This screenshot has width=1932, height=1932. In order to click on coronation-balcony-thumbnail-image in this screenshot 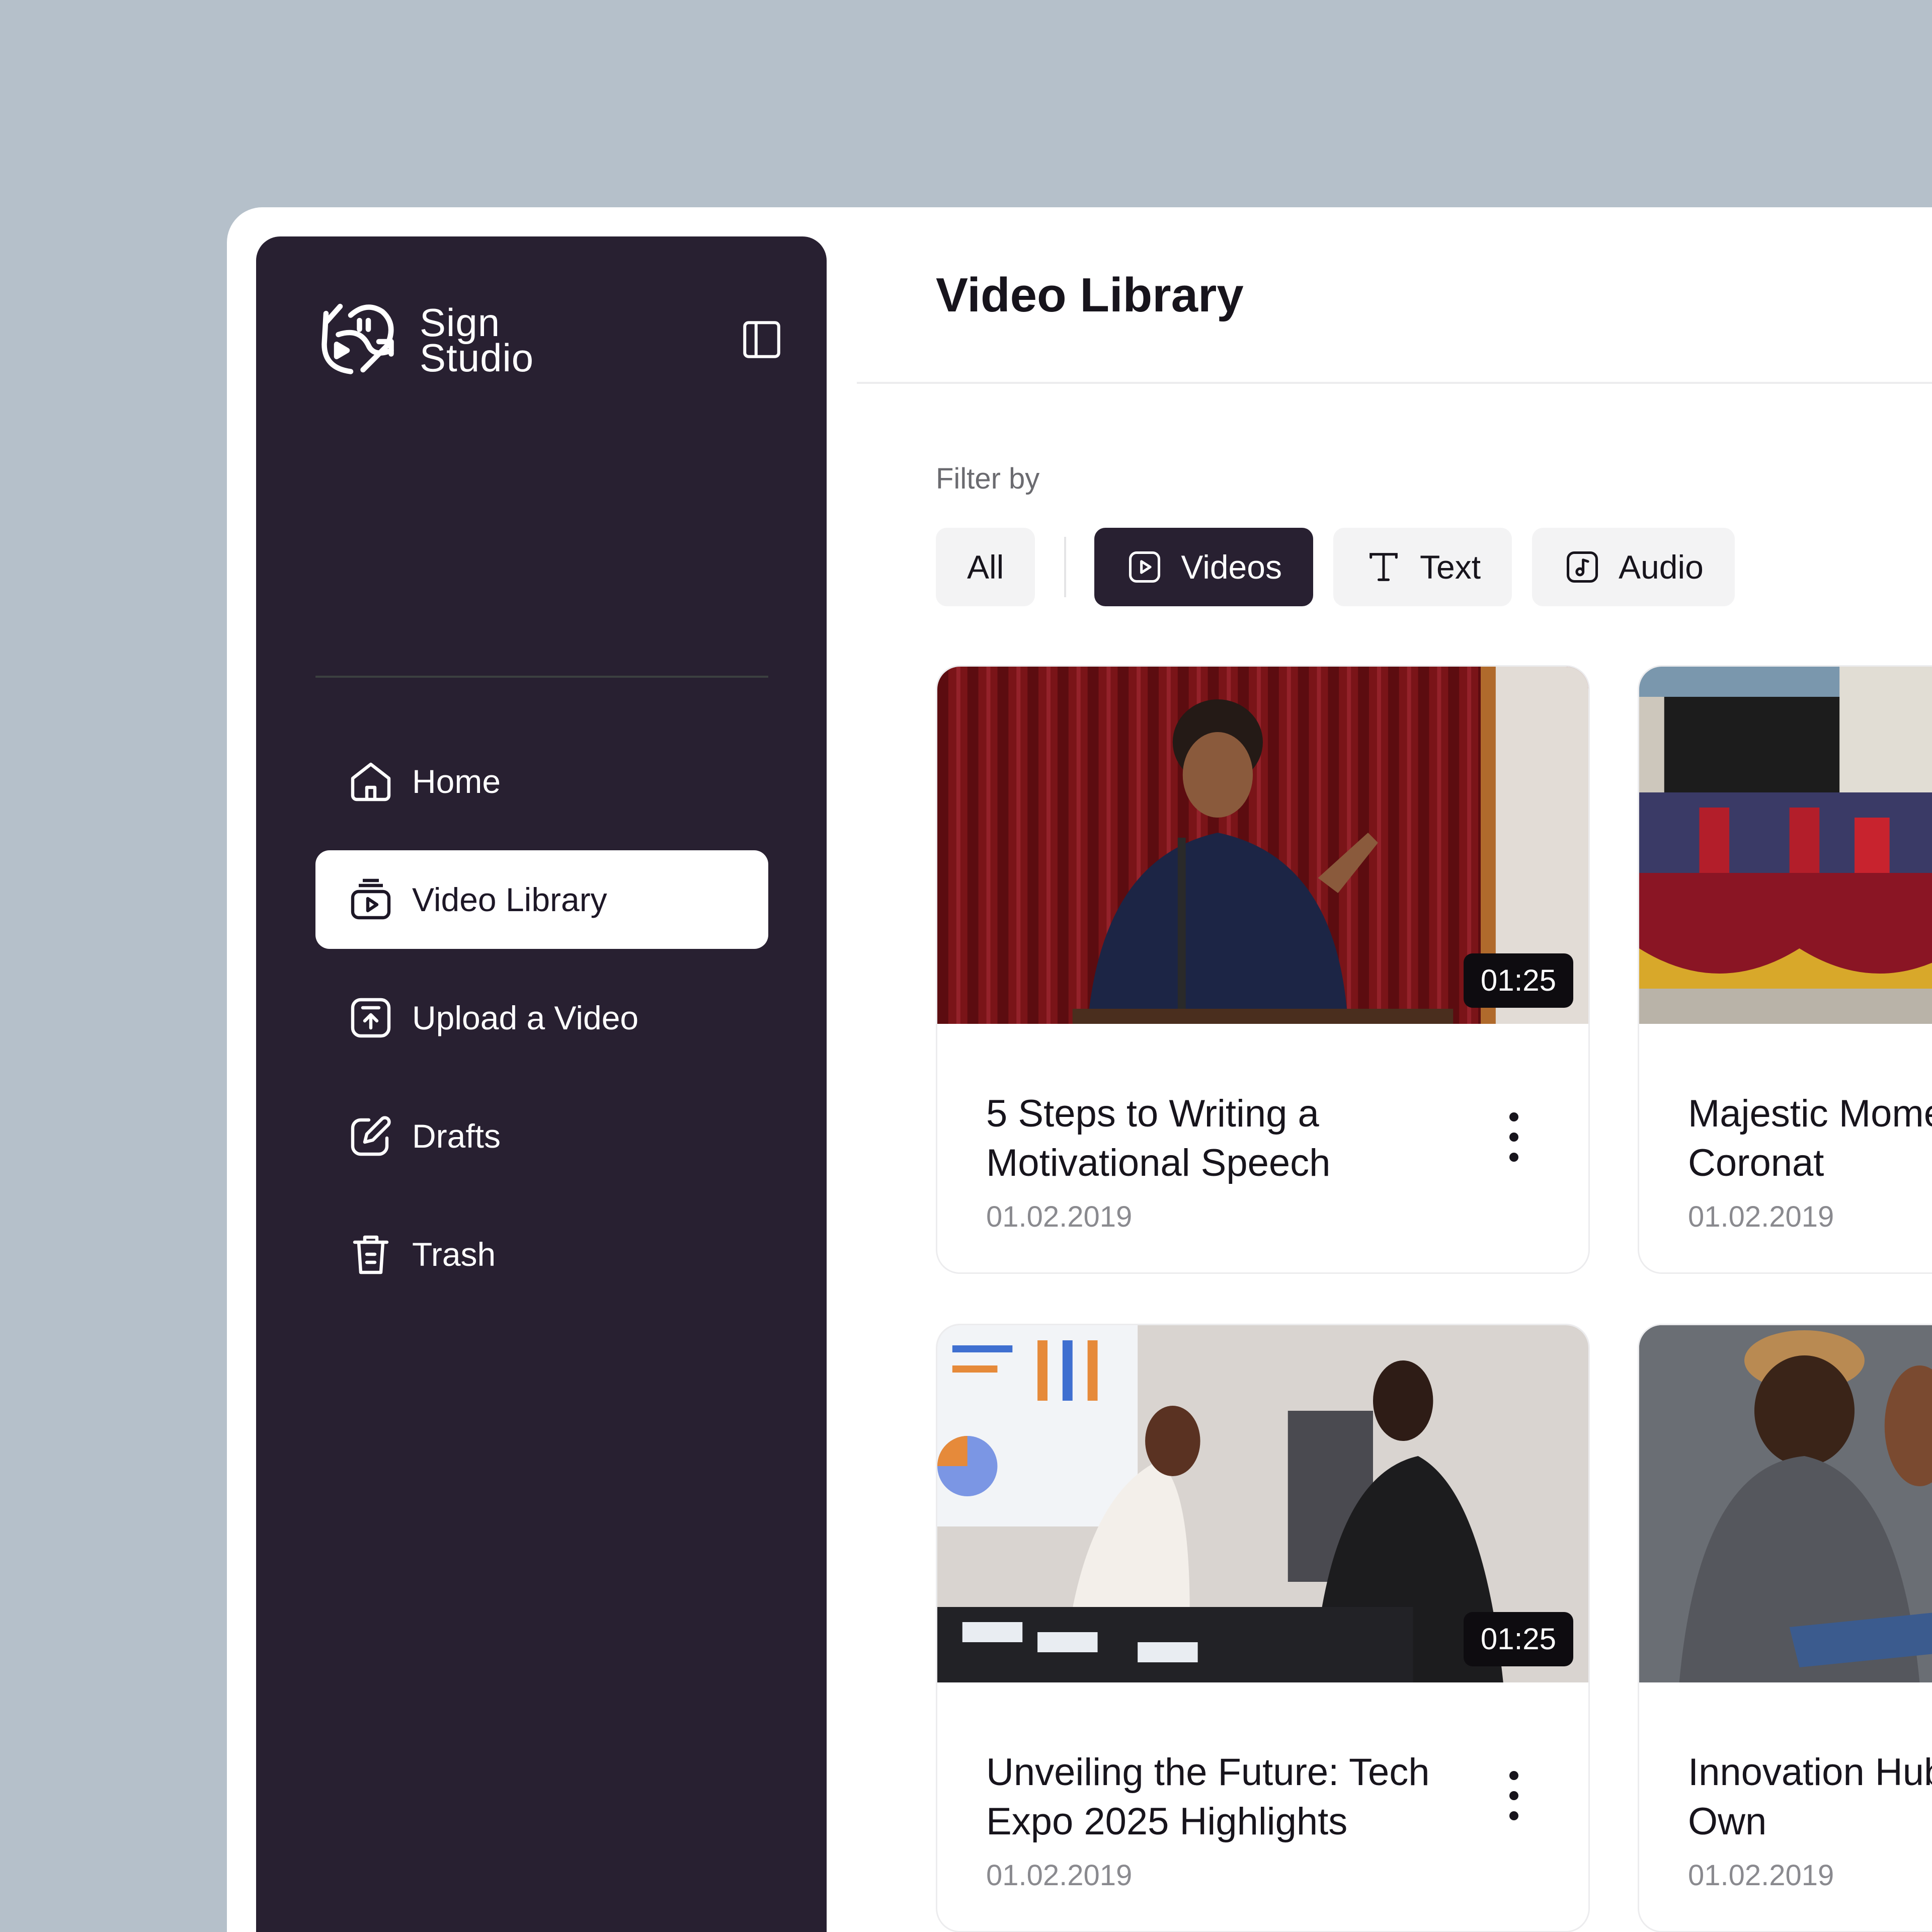, I will do `click(1786, 845)`.